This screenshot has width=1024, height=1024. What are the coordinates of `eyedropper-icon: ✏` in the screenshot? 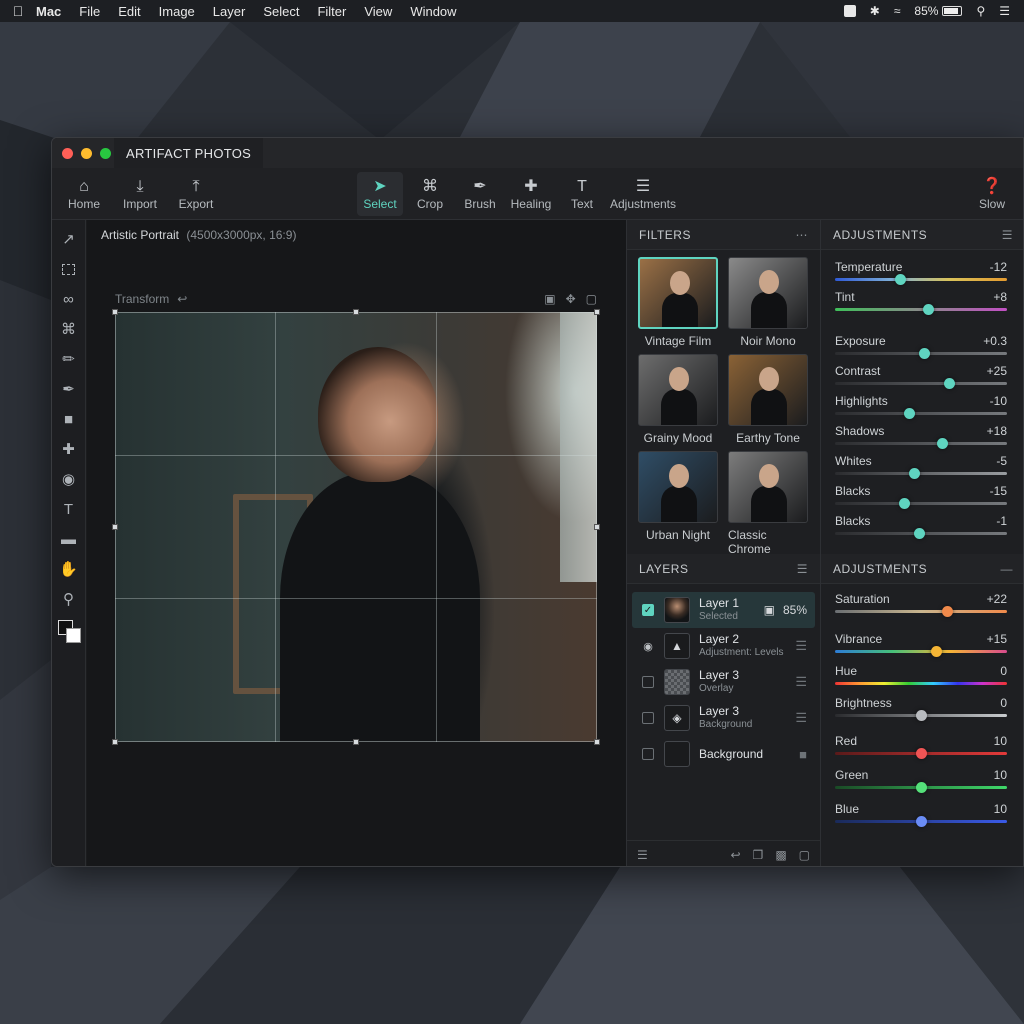 It's located at (69, 359).